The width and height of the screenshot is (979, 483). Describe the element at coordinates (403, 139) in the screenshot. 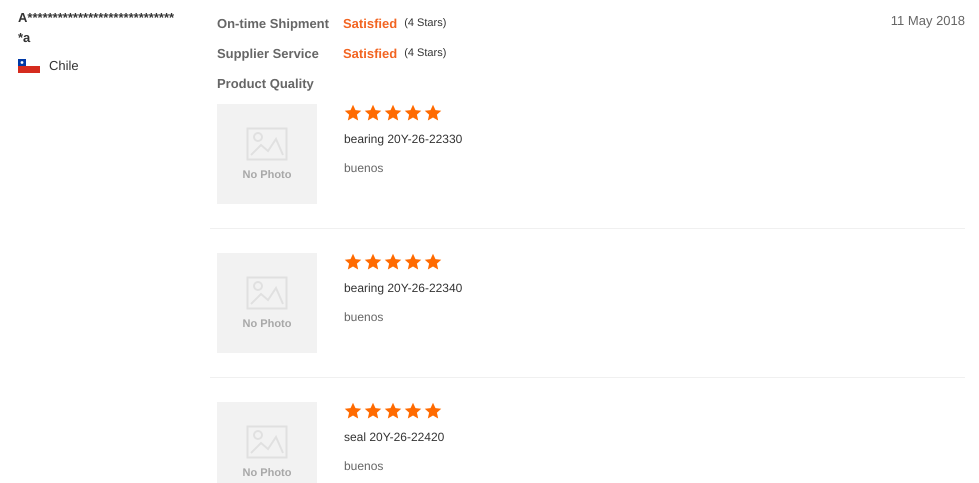

I see `product-name: bearing 20Y-26-22330` at that location.